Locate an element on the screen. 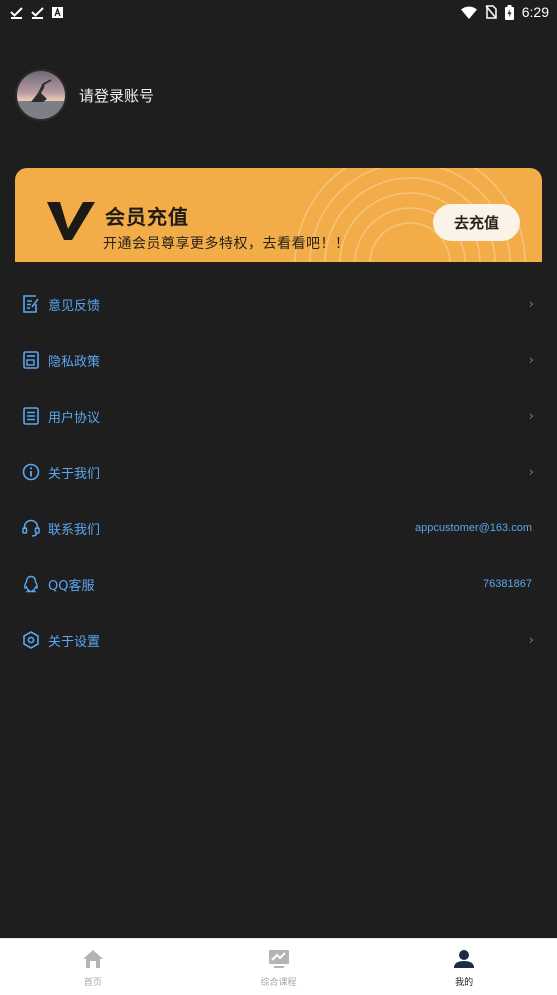 The image size is (557, 995). menu-label: 用户协议 is located at coordinates (74, 418).